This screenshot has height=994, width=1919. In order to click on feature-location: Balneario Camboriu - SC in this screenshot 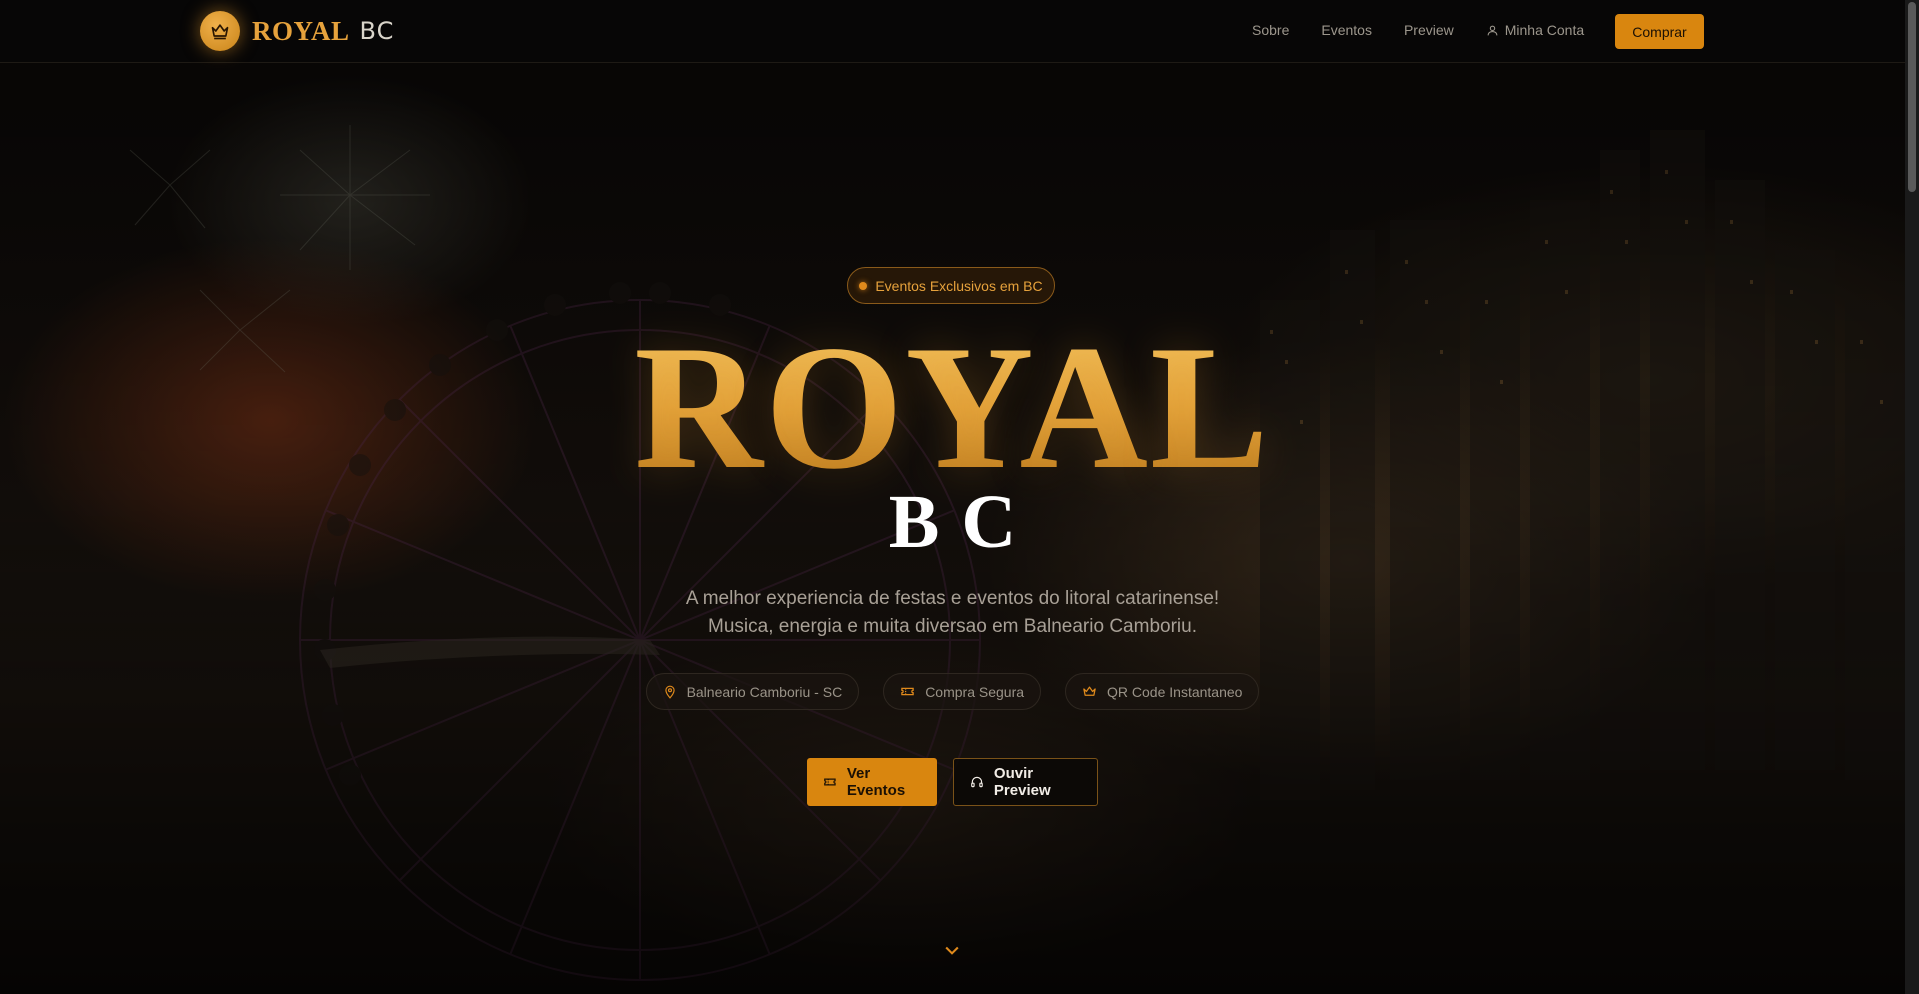, I will do `click(752, 691)`.